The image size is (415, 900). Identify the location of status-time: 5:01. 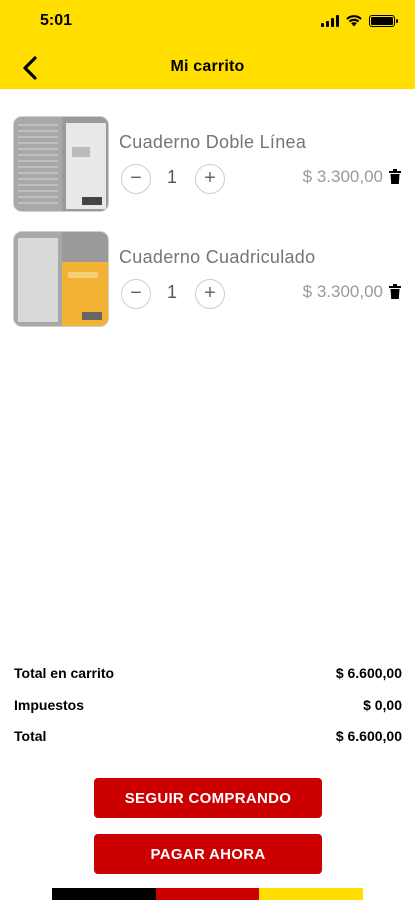
(56, 20).